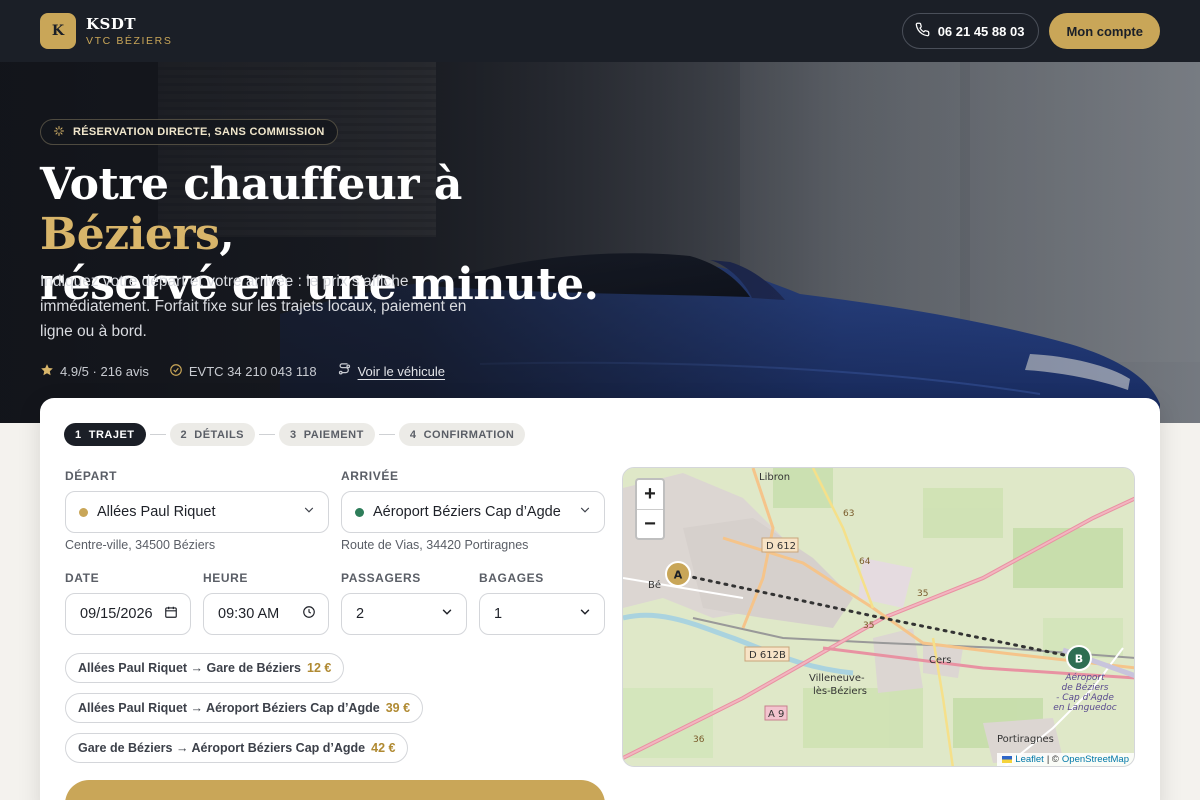 The width and height of the screenshot is (1200, 800). I want to click on quick-route-text: Allées Paul Riquet → Gare de Béziers, so click(189, 668).